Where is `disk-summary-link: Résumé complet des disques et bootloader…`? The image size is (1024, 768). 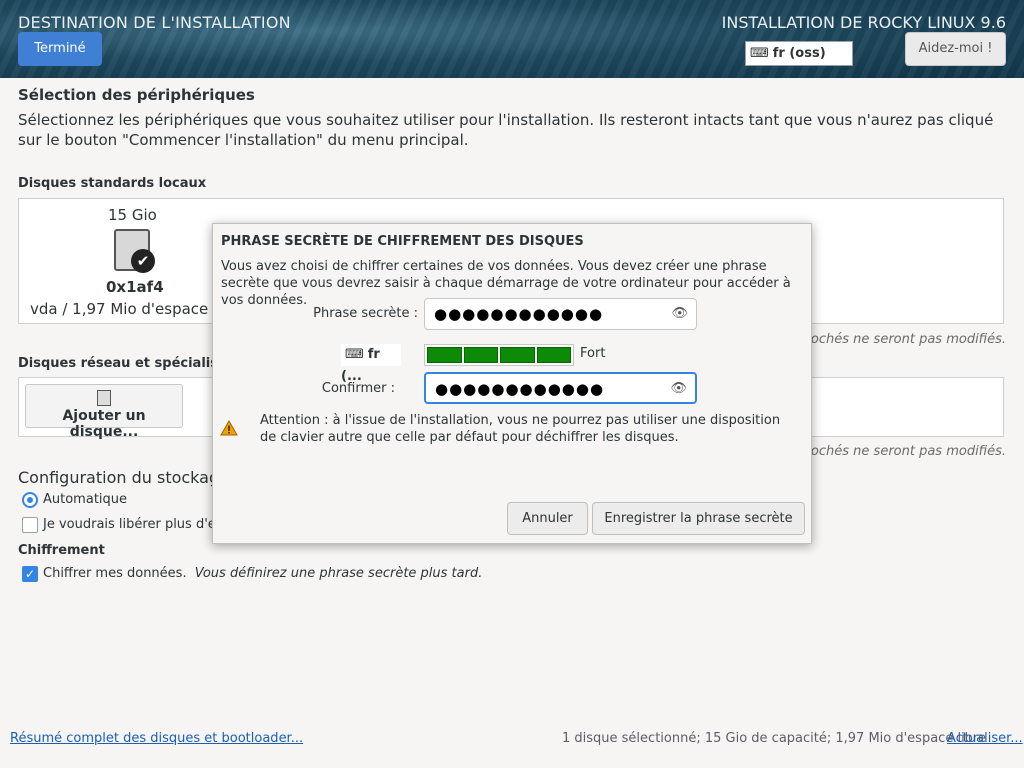
disk-summary-link: Résumé complet des disques et bootloader… is located at coordinates (156, 738).